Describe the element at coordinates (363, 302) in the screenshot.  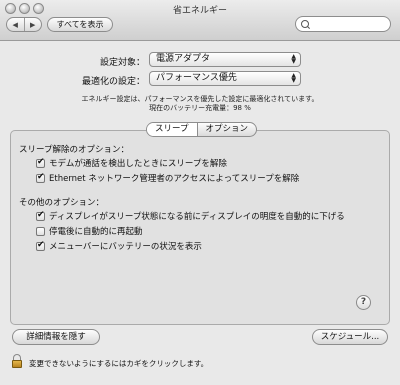
I see `help-button: ?` at that location.